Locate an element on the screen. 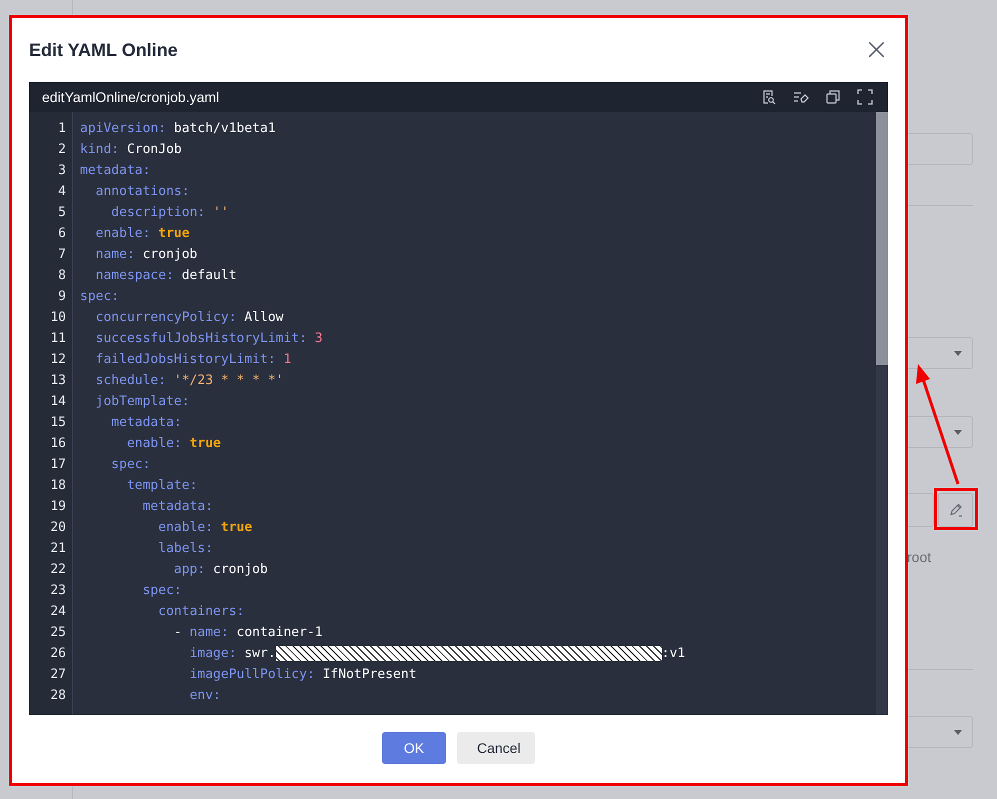  code-line: imagePullPolicy: IfNotPresent is located at coordinates (303, 674).